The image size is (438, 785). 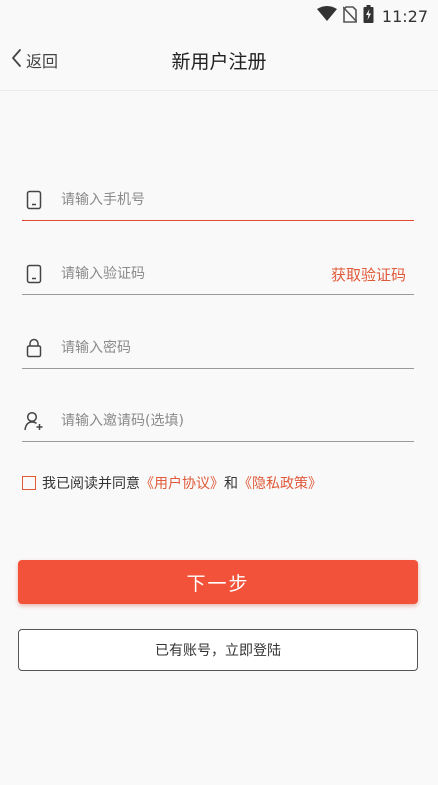 What do you see at coordinates (16, 60) in the screenshot?
I see `chevron-left-icon` at bounding box center [16, 60].